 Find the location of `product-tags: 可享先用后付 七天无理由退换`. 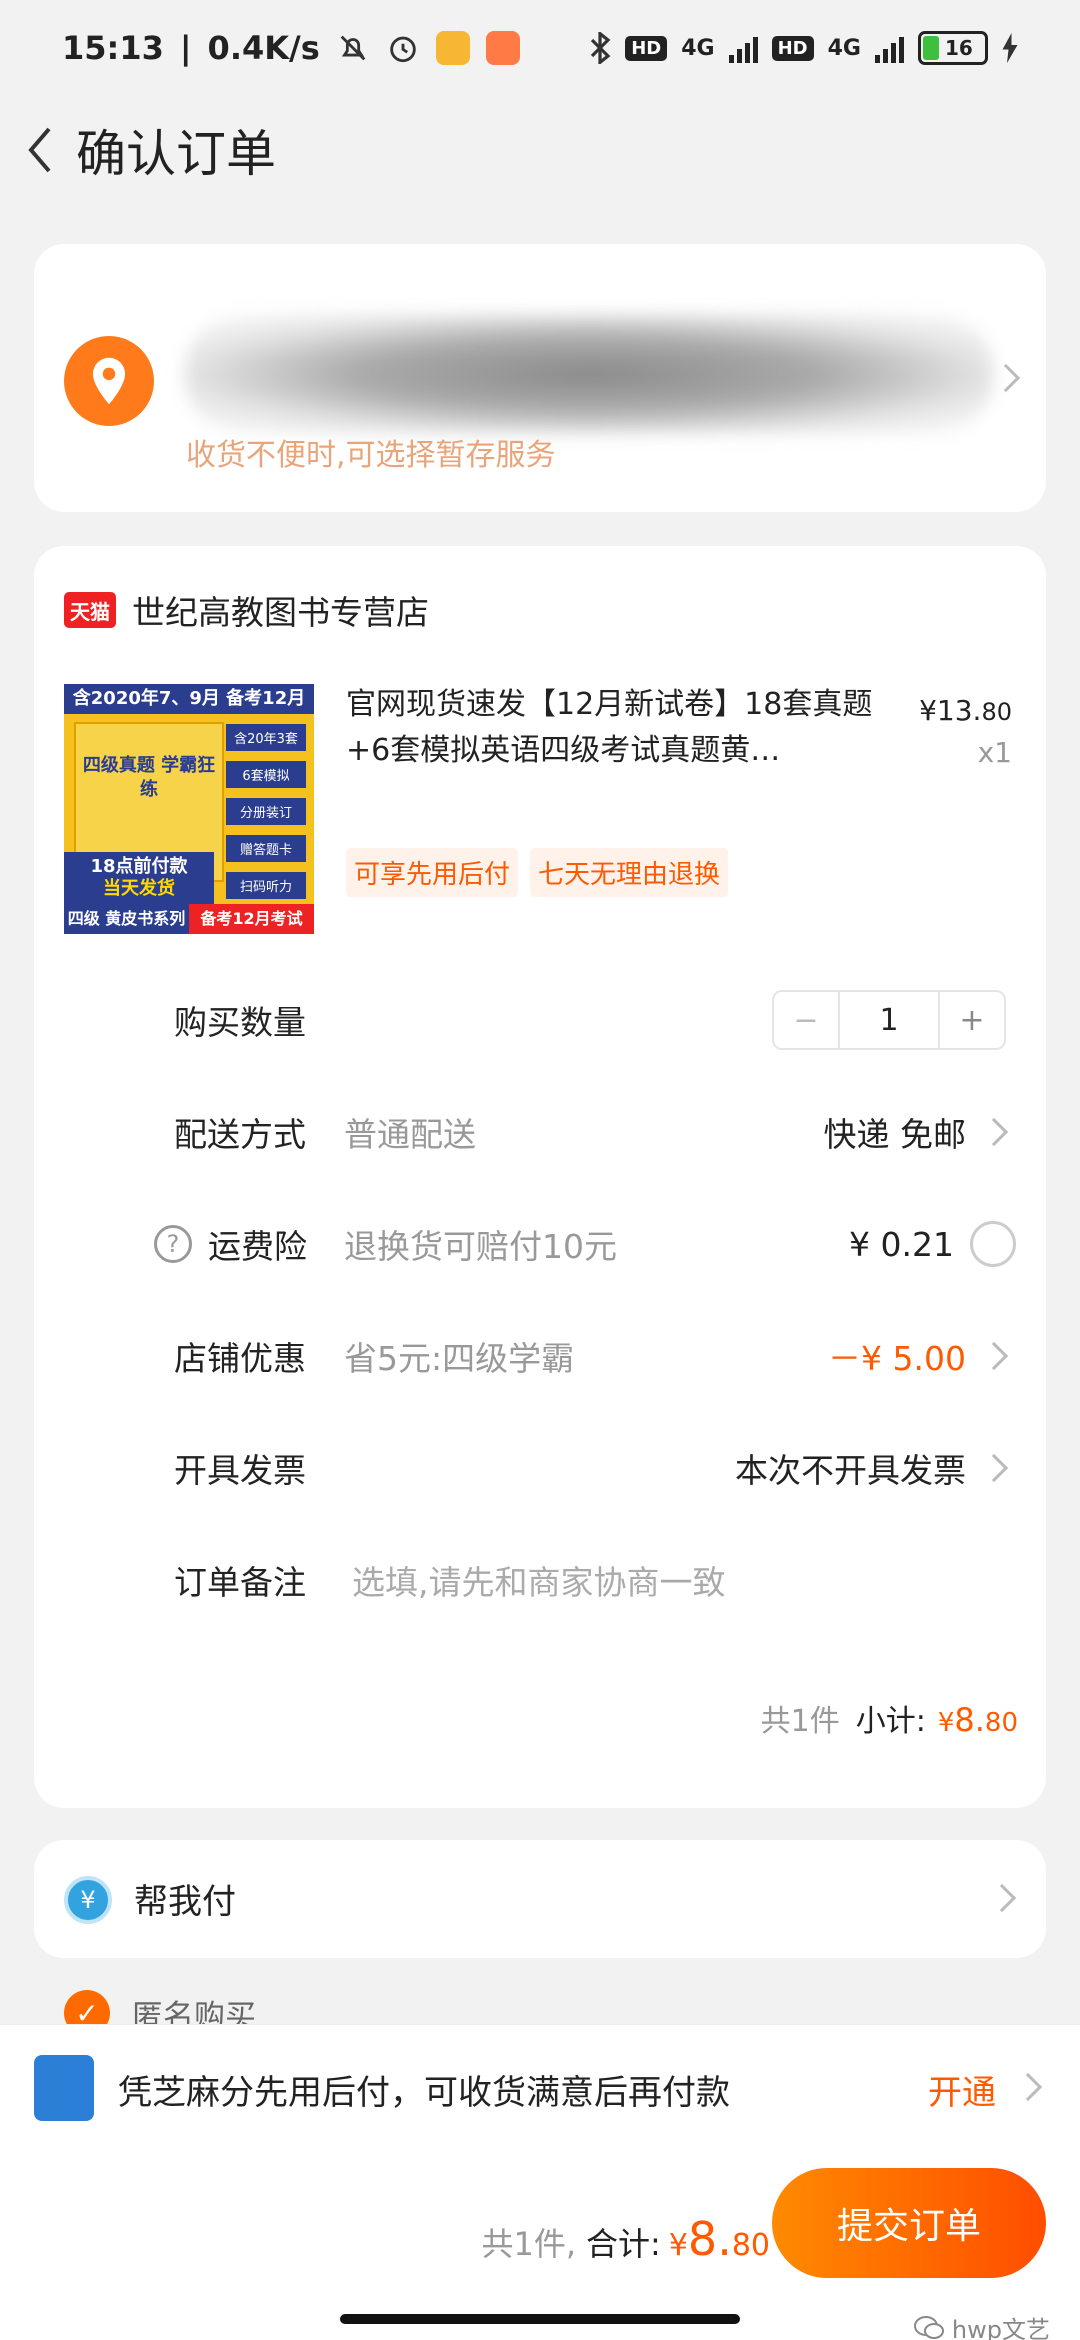

product-tags: 可享先用后付 七天无理由退换 is located at coordinates (537, 872).